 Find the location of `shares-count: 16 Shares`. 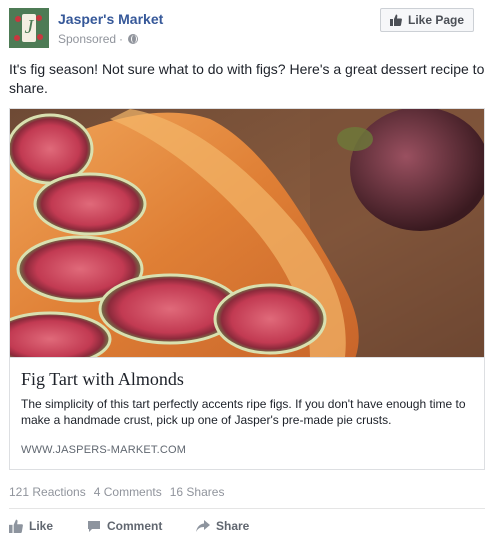

shares-count: 16 Shares is located at coordinates (197, 492).